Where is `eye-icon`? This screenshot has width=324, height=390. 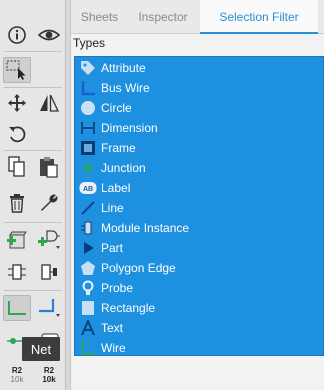 eye-icon is located at coordinates (49, 35).